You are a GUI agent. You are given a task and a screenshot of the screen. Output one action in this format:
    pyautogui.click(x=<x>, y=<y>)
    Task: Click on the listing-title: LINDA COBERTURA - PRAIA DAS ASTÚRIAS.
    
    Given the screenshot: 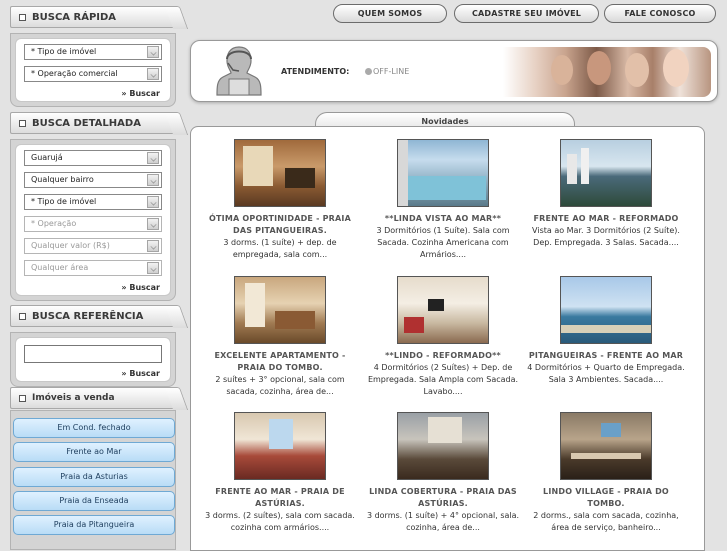 What is the action you would take?
    pyautogui.click(x=443, y=498)
    